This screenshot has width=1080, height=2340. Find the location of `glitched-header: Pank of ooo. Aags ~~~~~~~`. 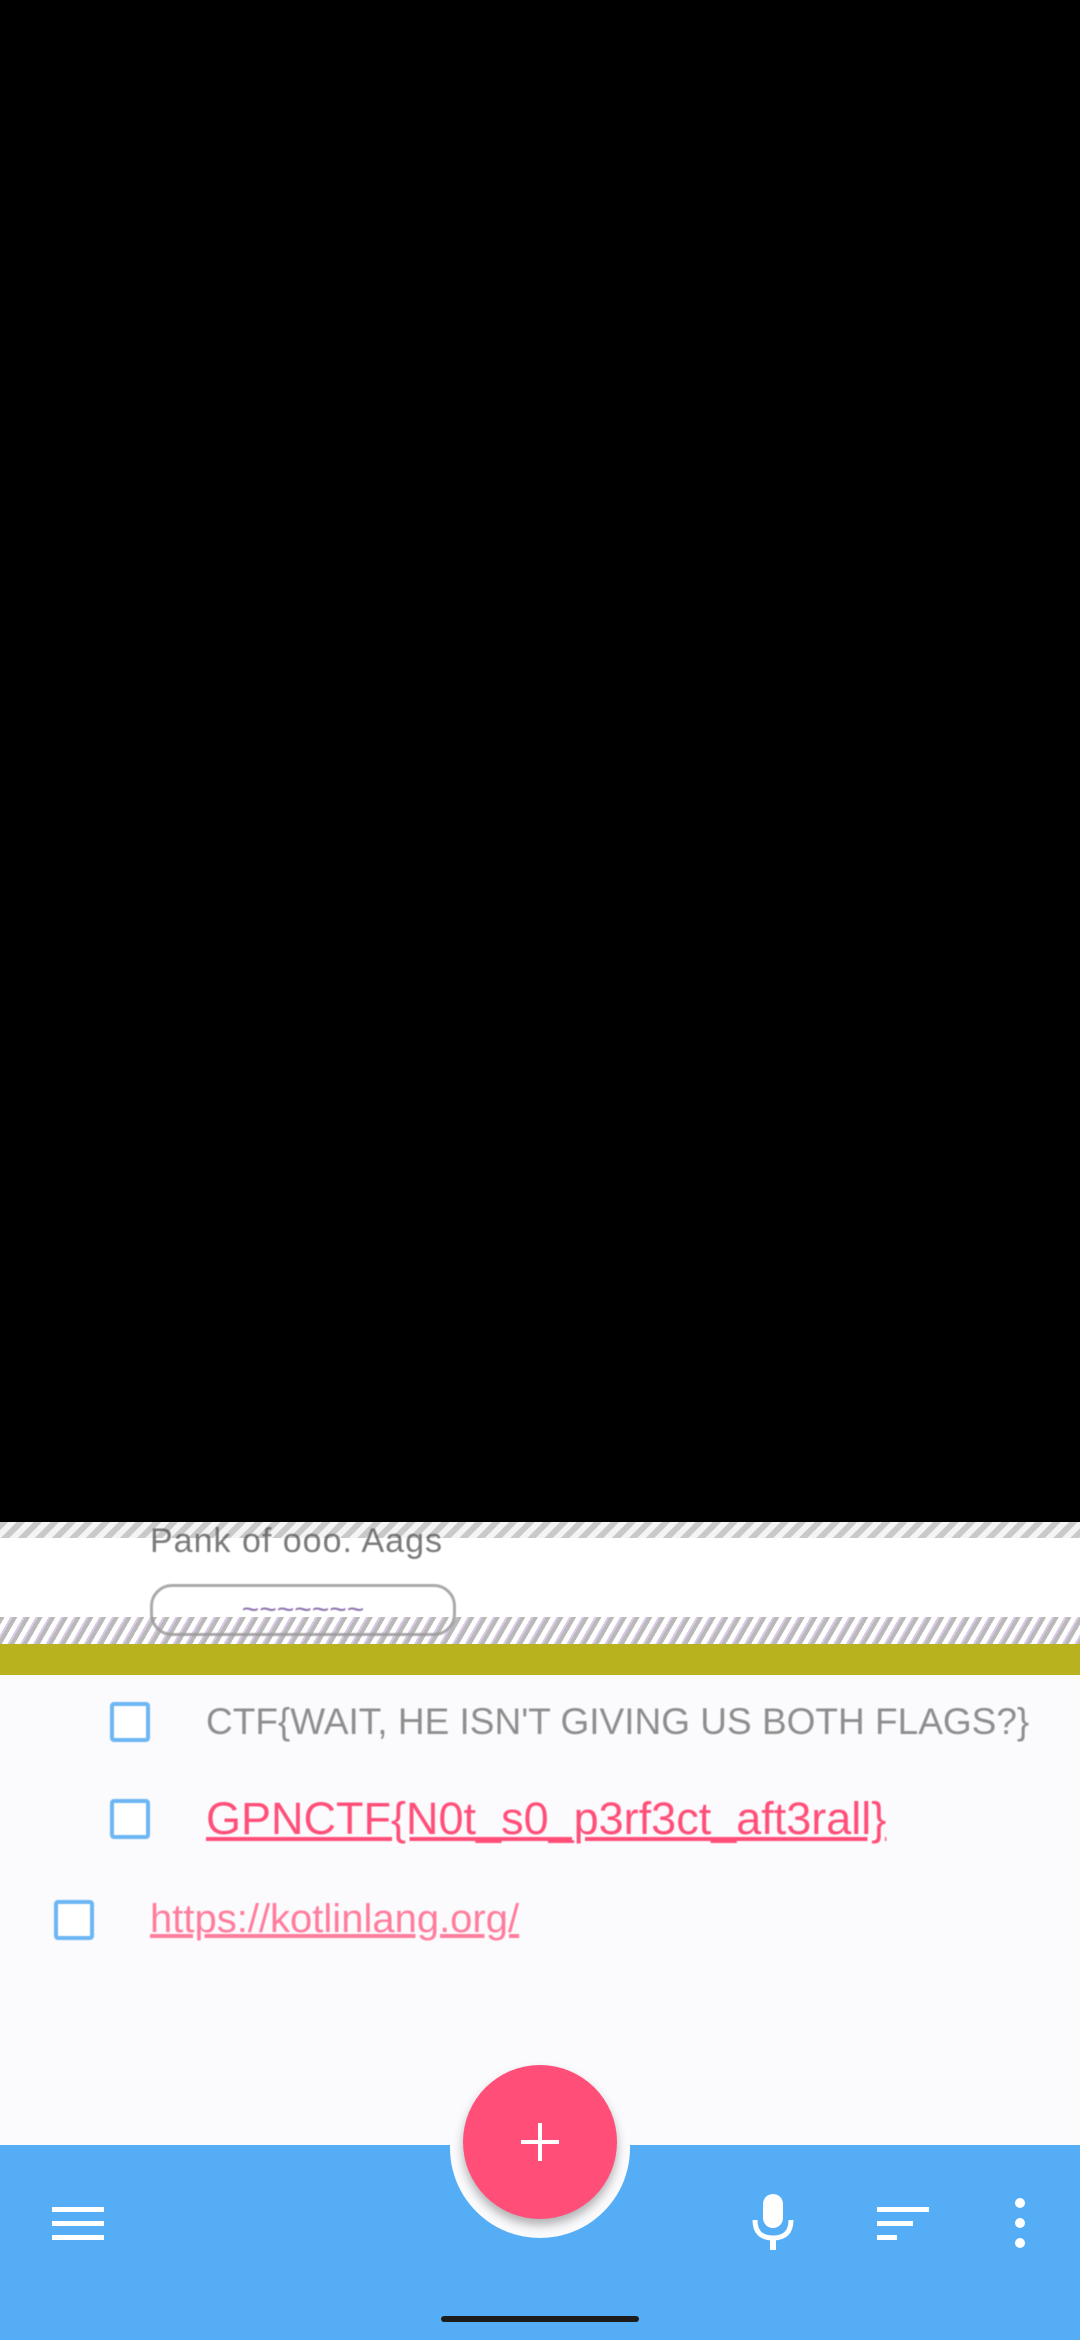

glitched-header: Pank of ooo. Aags ~~~~~~~ is located at coordinates (540, 1598).